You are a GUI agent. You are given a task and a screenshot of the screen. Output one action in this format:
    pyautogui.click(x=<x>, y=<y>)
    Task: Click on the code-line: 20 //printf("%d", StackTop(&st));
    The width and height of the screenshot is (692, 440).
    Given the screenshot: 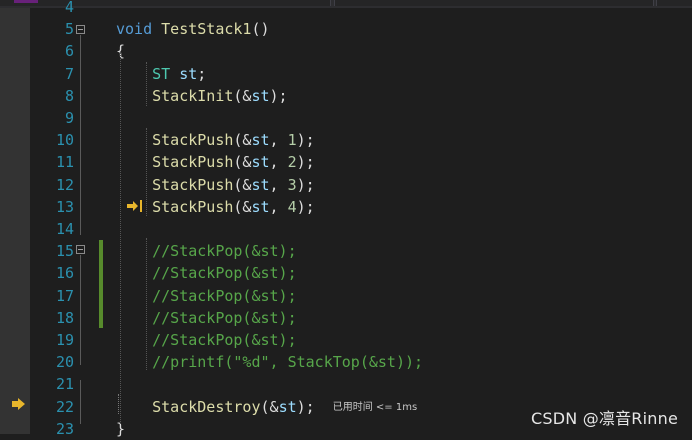 What is the action you would take?
    pyautogui.click(x=361, y=362)
    